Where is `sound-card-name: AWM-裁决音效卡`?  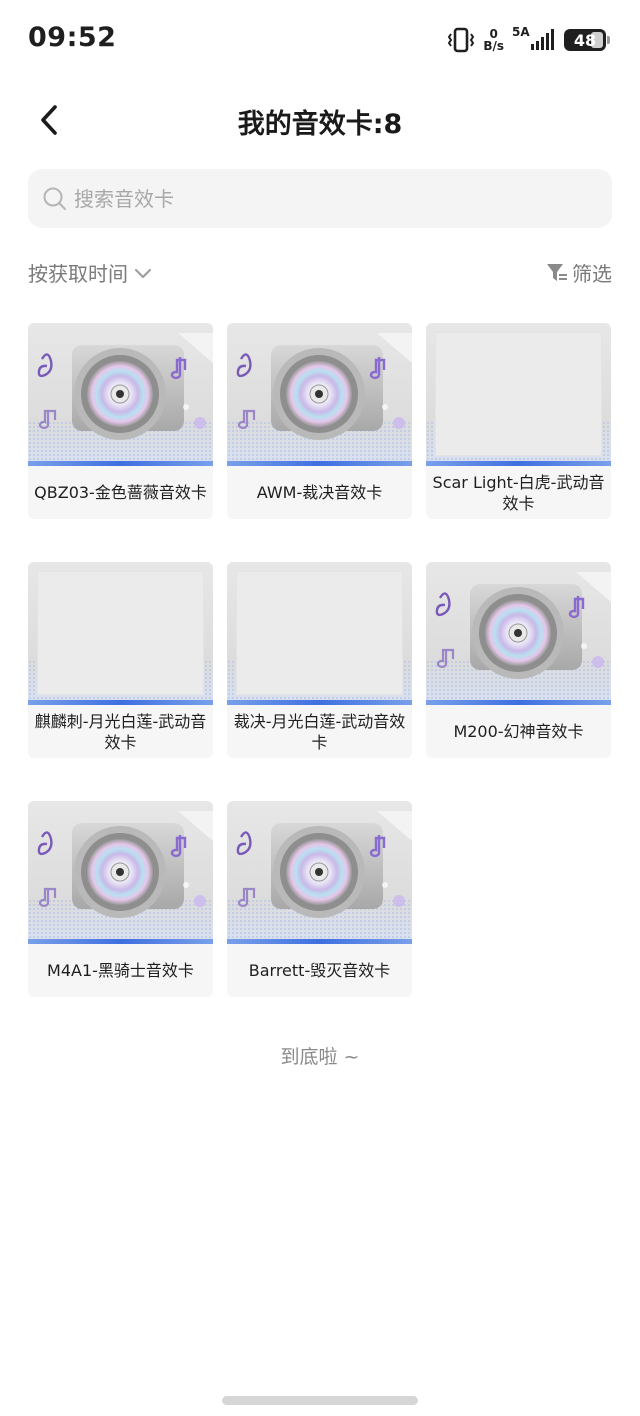 sound-card-name: AWM-裁决音效卡 is located at coordinates (319, 492).